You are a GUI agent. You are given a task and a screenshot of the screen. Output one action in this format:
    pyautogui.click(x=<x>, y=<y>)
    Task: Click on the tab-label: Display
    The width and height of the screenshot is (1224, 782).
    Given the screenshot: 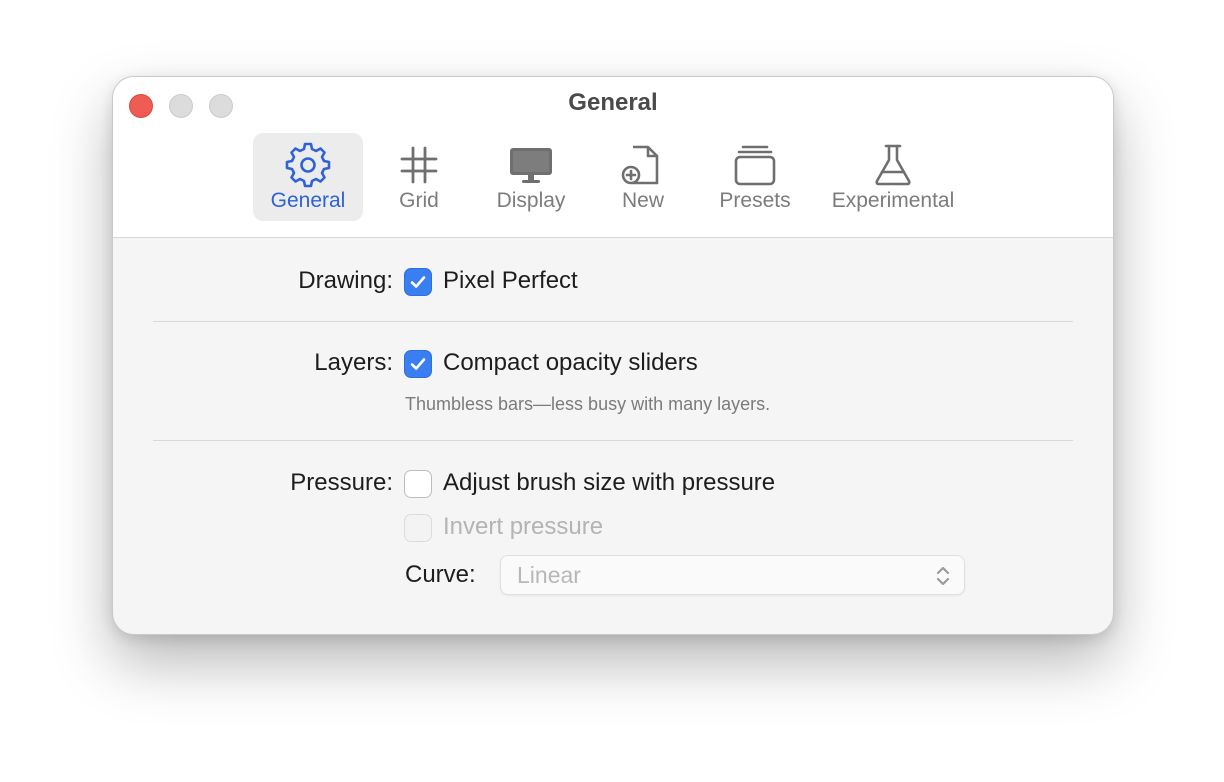 What is the action you would take?
    pyautogui.click(x=531, y=200)
    